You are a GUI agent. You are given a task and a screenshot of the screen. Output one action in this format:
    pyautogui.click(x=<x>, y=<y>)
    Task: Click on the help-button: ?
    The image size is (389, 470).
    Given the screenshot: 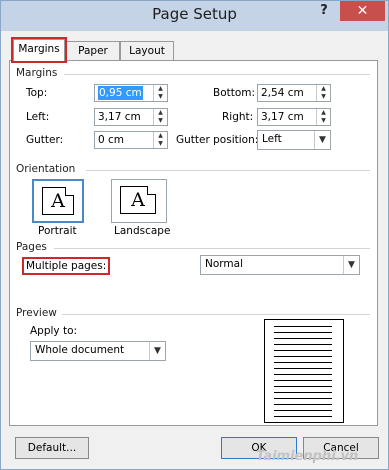 What is the action you would take?
    pyautogui.click(x=324, y=13)
    